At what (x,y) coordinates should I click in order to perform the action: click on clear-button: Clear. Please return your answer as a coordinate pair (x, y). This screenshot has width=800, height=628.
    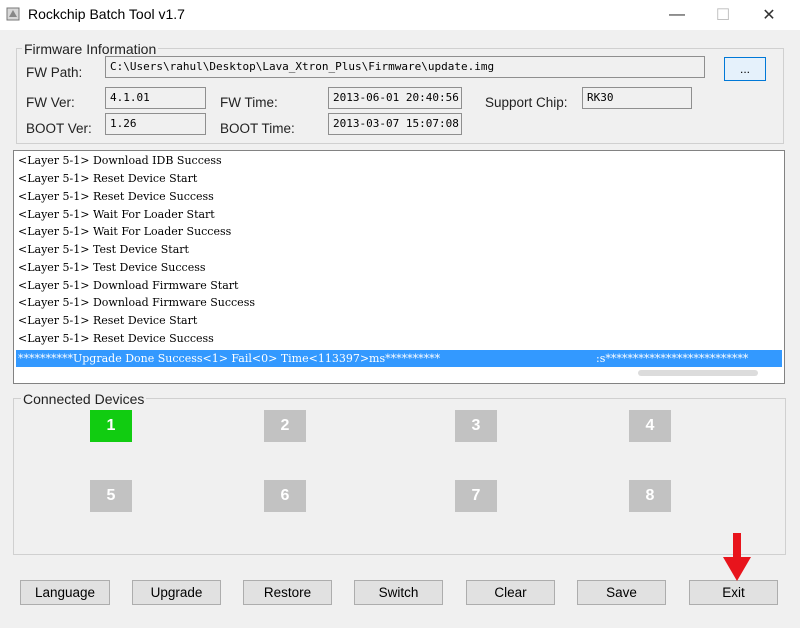
    Looking at the image, I should click on (510, 592).